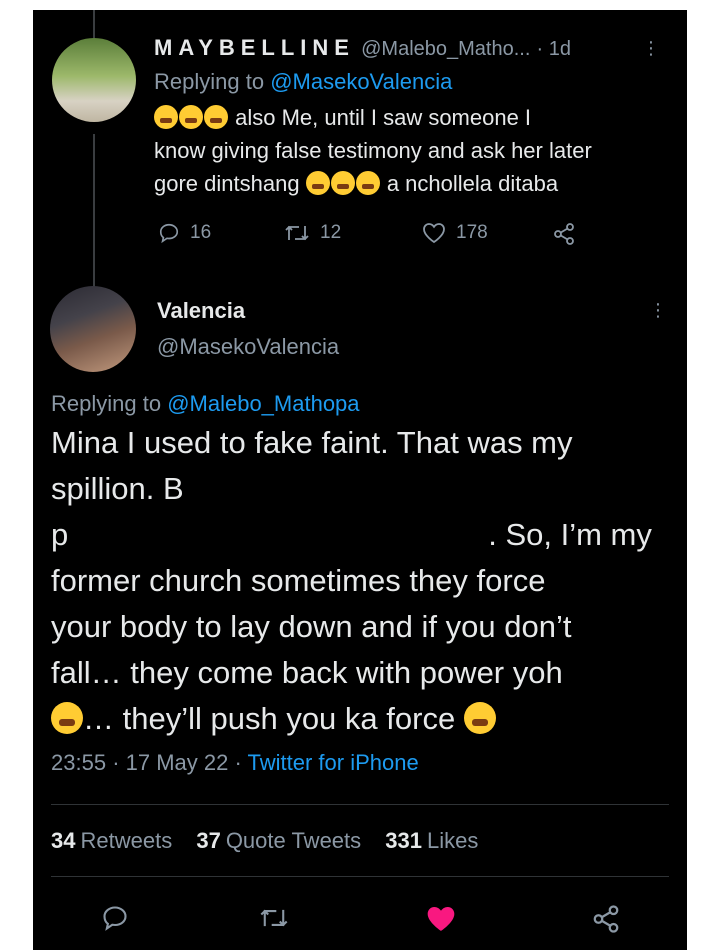 The width and height of the screenshot is (718, 950). What do you see at coordinates (570, 534) in the screenshot?
I see `text-line: . So, I’m my` at bounding box center [570, 534].